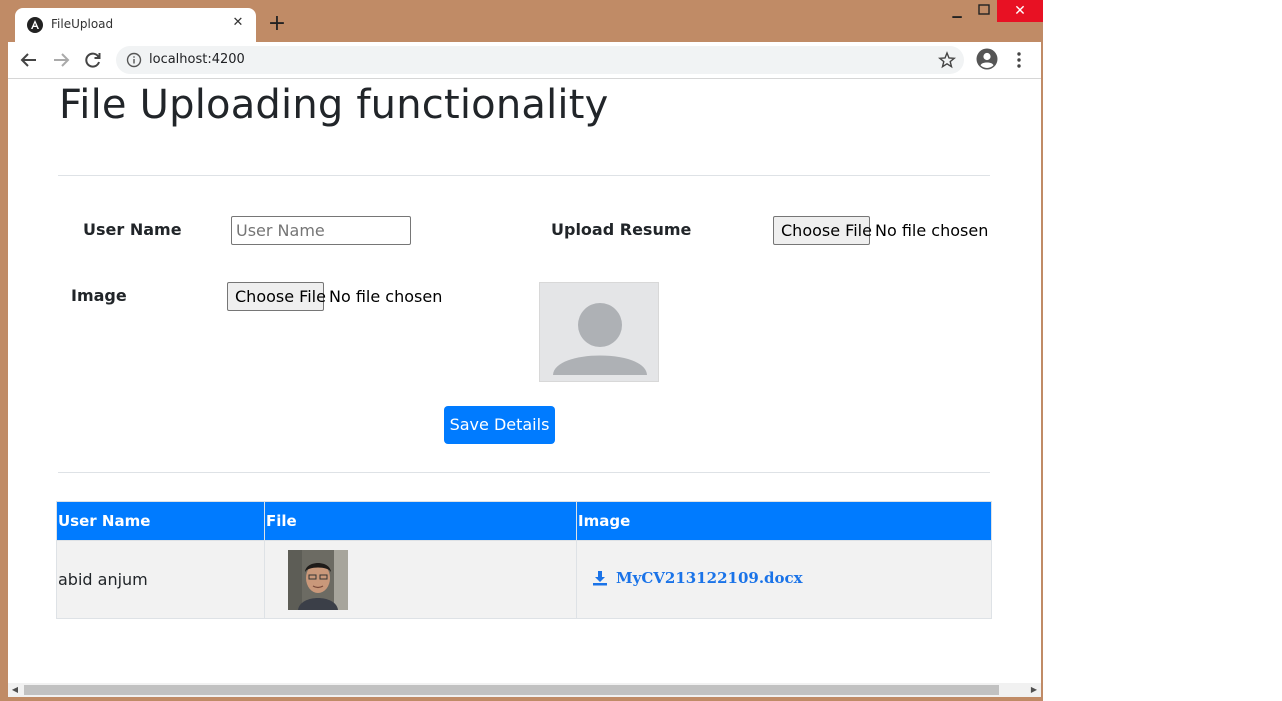 This screenshot has width=1282, height=701. Describe the element at coordinates (238, 23) in the screenshot. I see `tab-close-icon: ✕` at that location.